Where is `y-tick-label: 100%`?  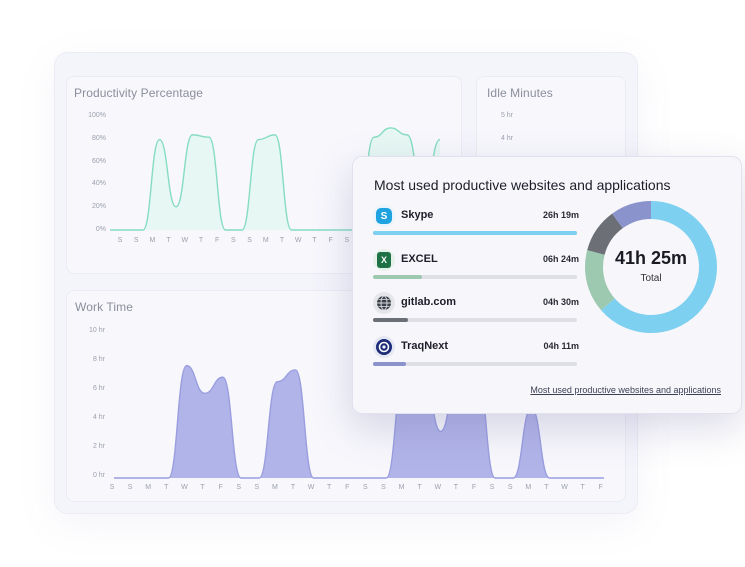
y-tick-label: 100% is located at coordinates (97, 115).